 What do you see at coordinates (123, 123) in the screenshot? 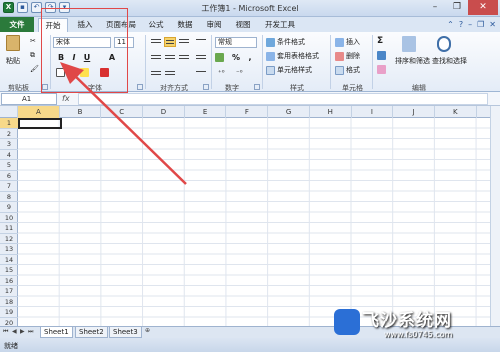
I see `annotation-arrow` at bounding box center [123, 123].